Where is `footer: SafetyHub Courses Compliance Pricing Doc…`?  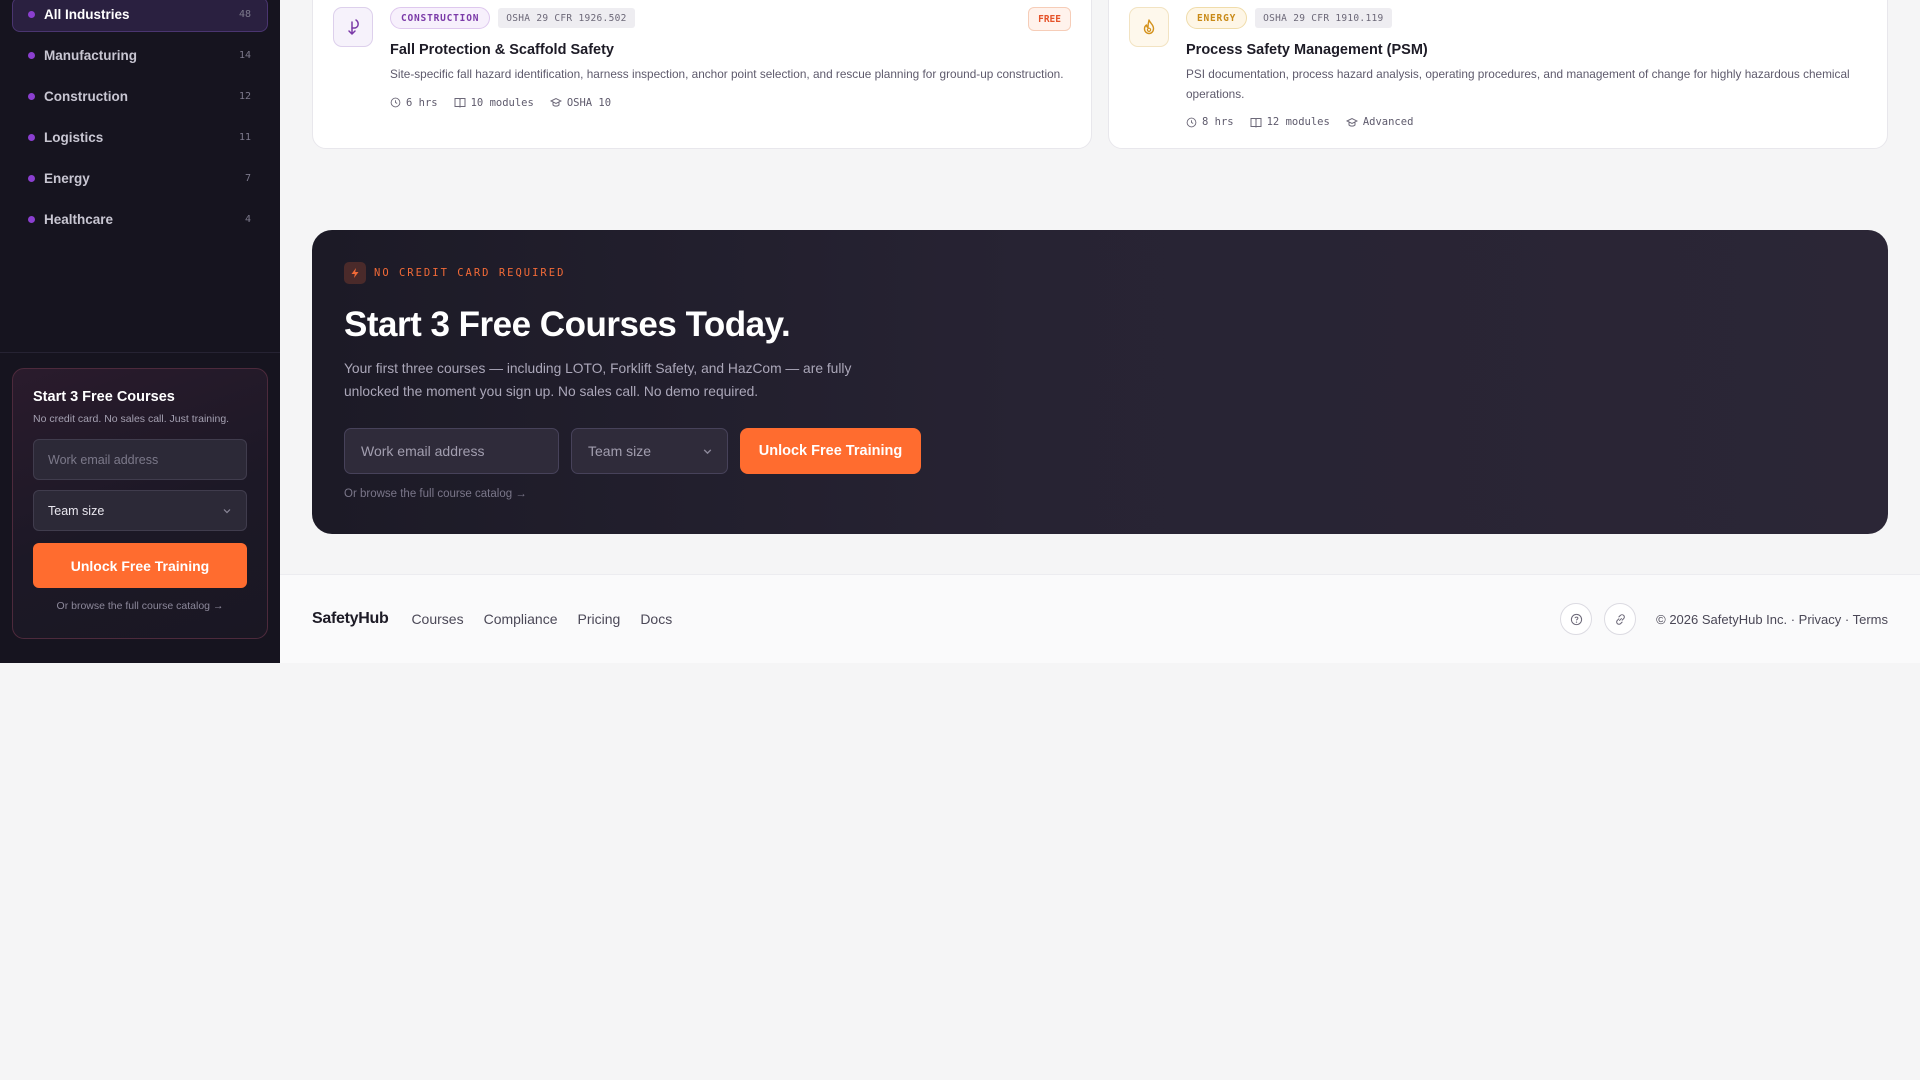 footer: SafetyHub Courses Compliance Pricing Doc… is located at coordinates (1100, 618).